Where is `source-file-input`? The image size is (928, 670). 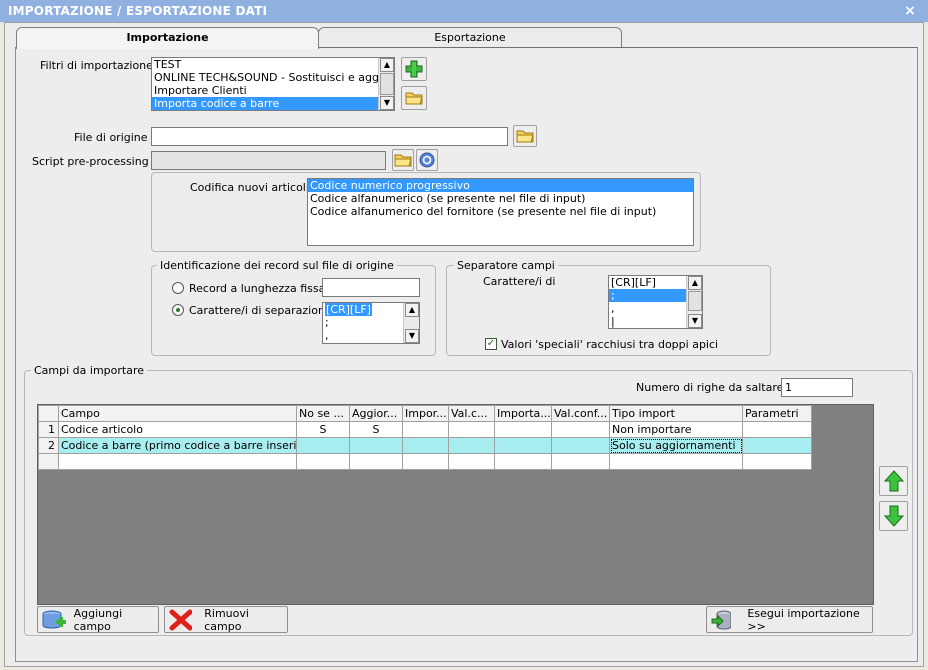
source-file-input is located at coordinates (329, 136).